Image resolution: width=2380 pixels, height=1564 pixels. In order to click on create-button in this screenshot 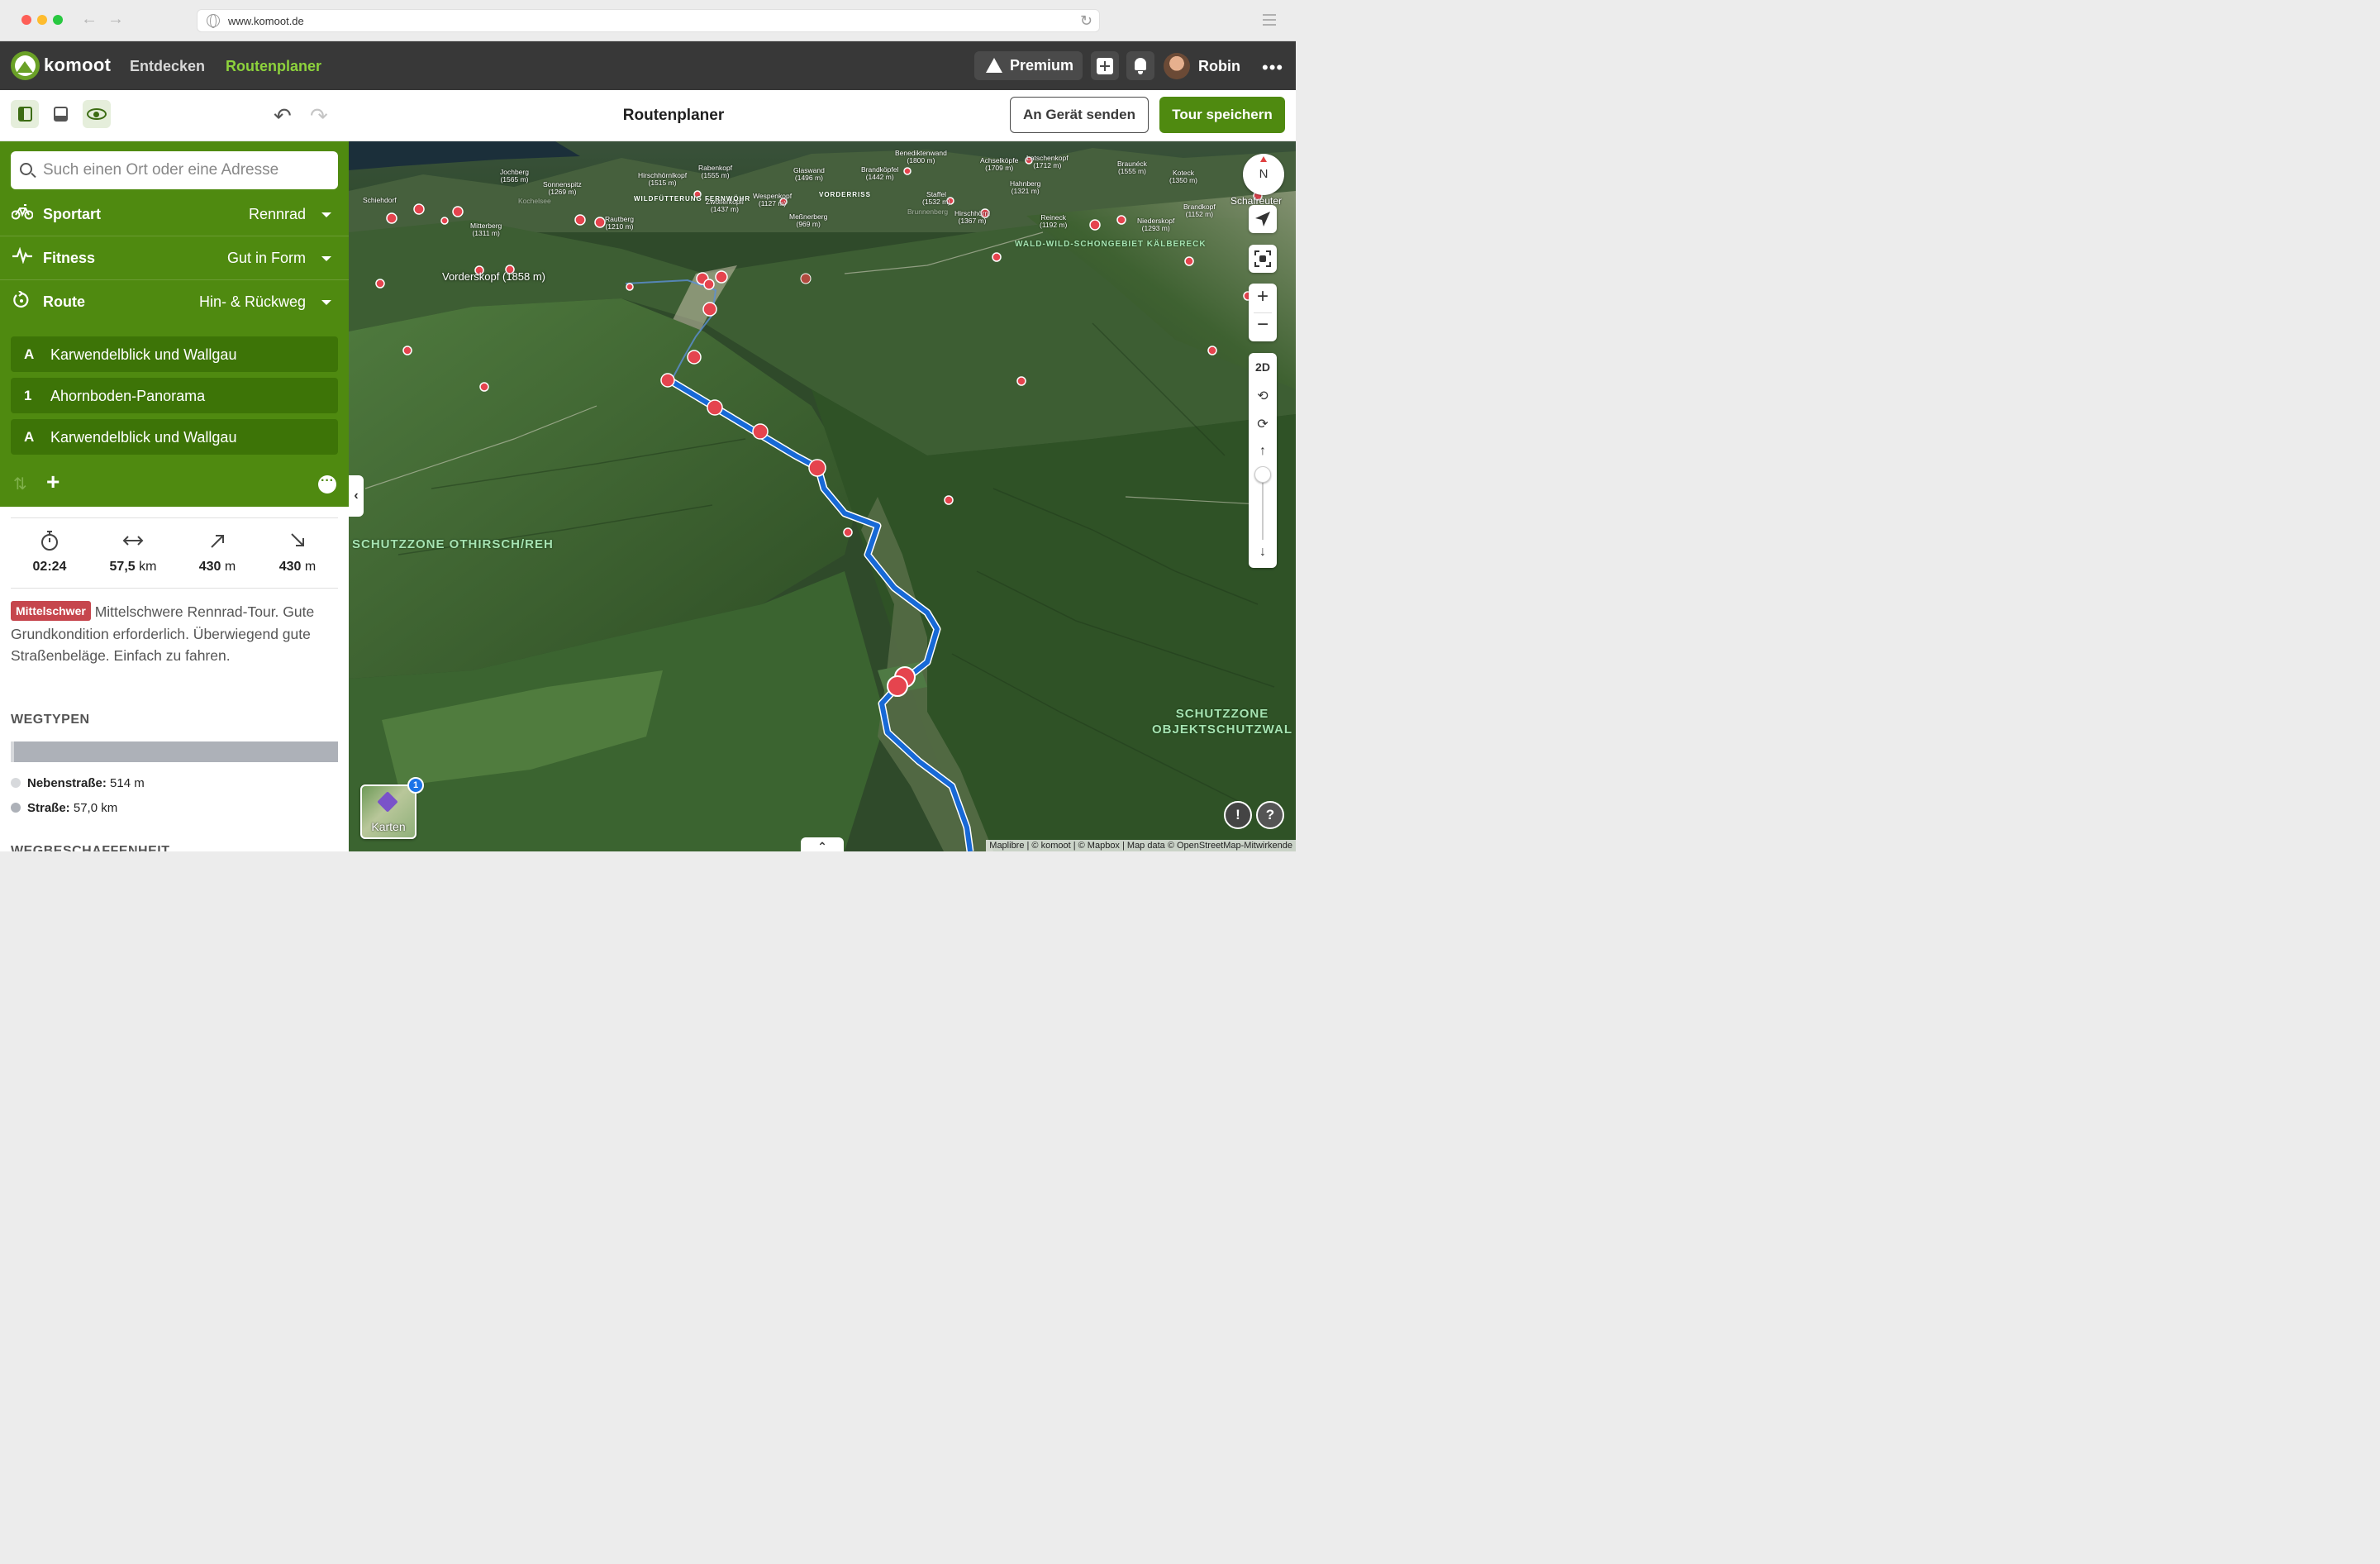, I will do `click(1105, 66)`.